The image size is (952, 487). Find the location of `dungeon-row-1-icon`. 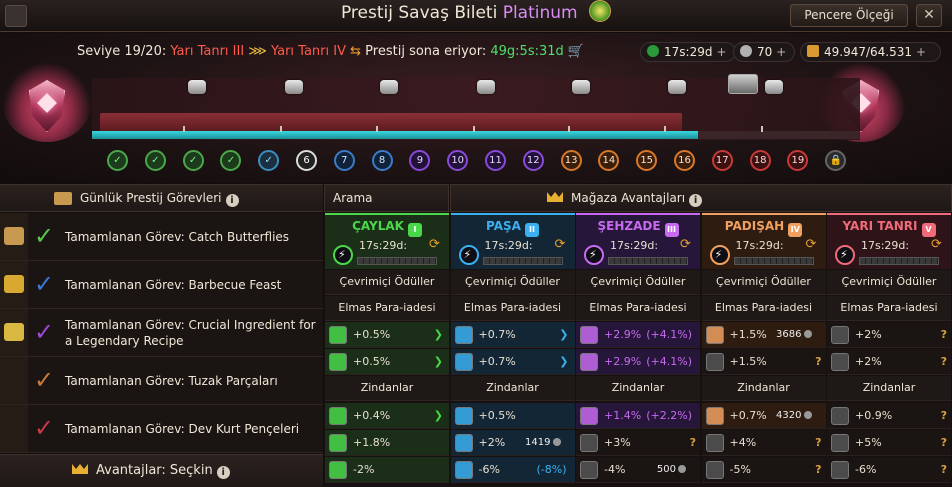

dungeon-row-1-icon is located at coordinates (714, 416).